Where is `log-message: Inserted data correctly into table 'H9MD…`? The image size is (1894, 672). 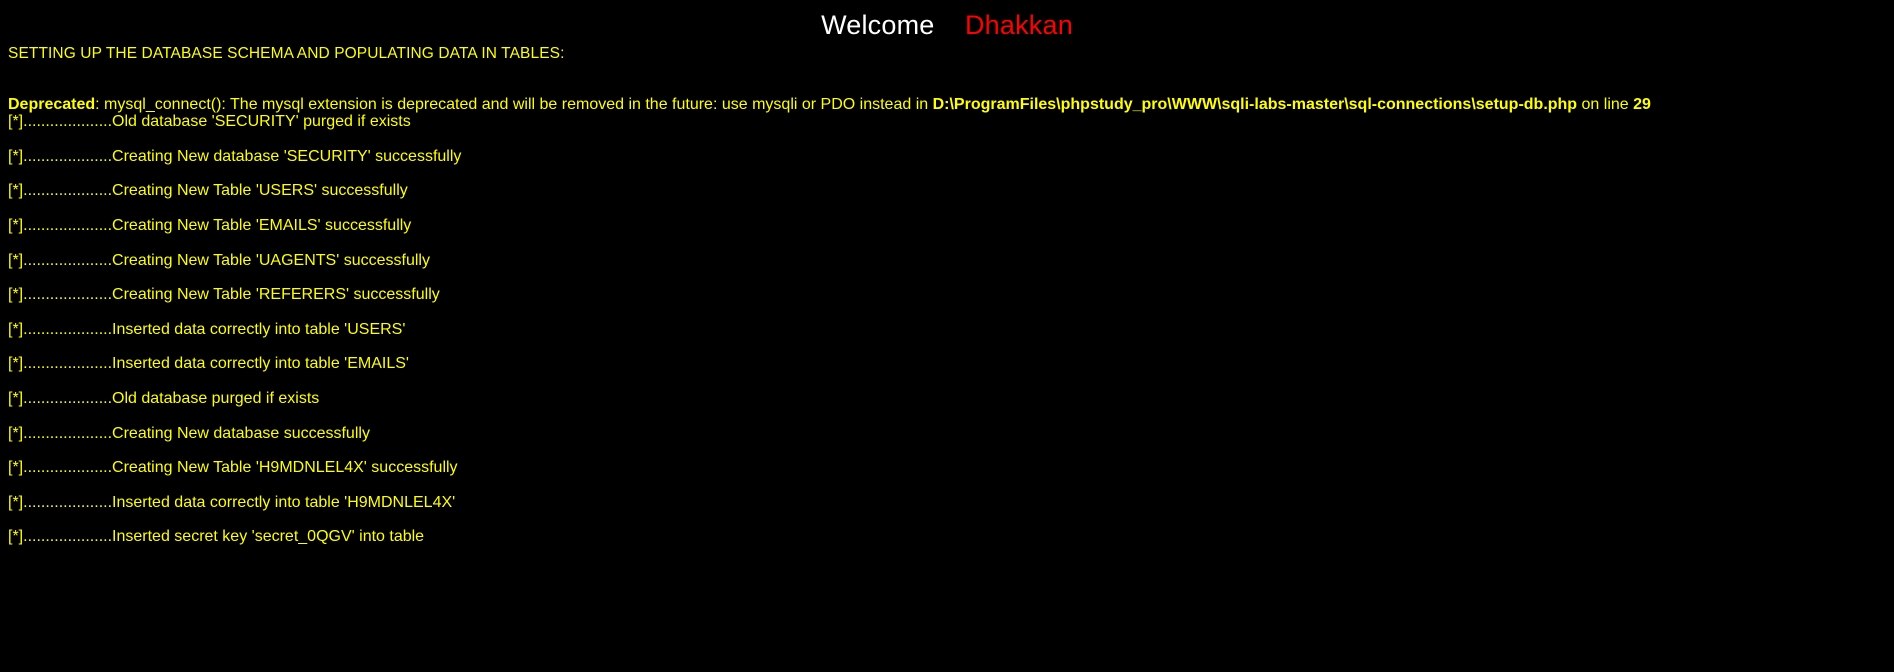 log-message: Inserted data correctly into table 'H9MD… is located at coordinates (284, 502).